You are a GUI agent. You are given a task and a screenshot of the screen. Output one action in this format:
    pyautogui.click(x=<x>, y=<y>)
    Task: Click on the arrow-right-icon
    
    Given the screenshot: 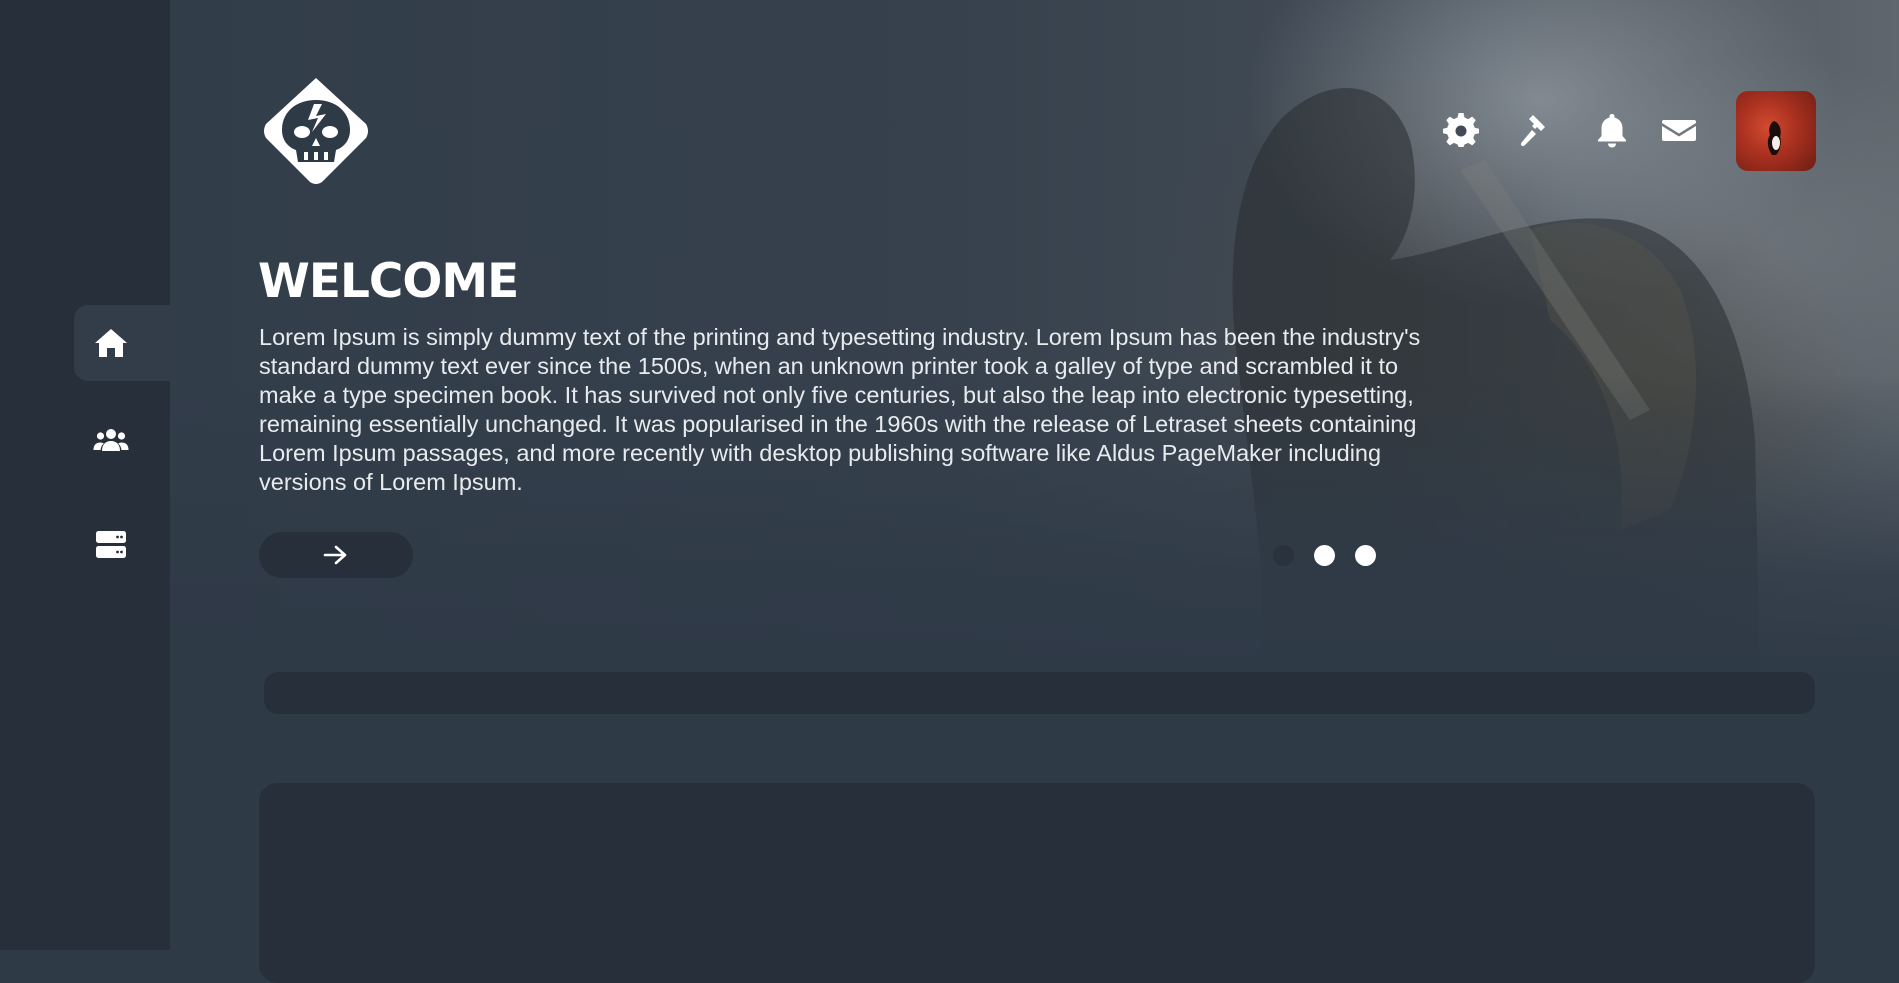 What is the action you would take?
    pyautogui.click(x=336, y=555)
    